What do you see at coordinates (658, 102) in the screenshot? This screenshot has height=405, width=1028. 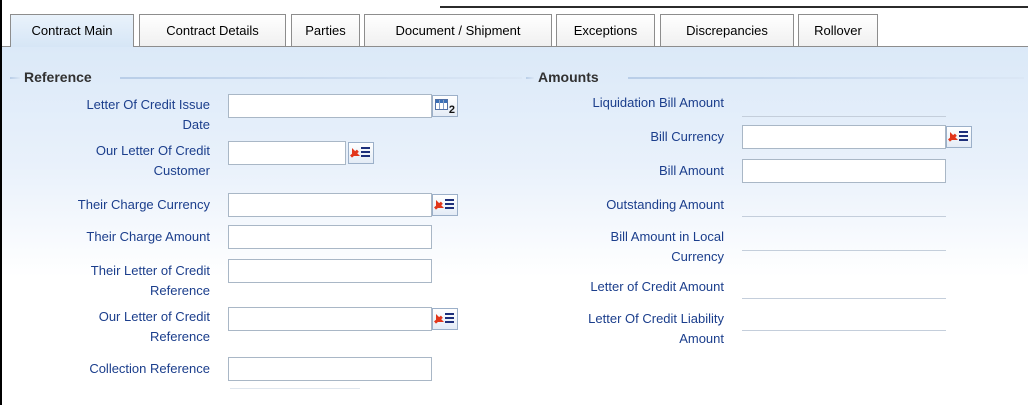 I see `liquidation-bill-amount-label: Liquidation Bill Amount` at bounding box center [658, 102].